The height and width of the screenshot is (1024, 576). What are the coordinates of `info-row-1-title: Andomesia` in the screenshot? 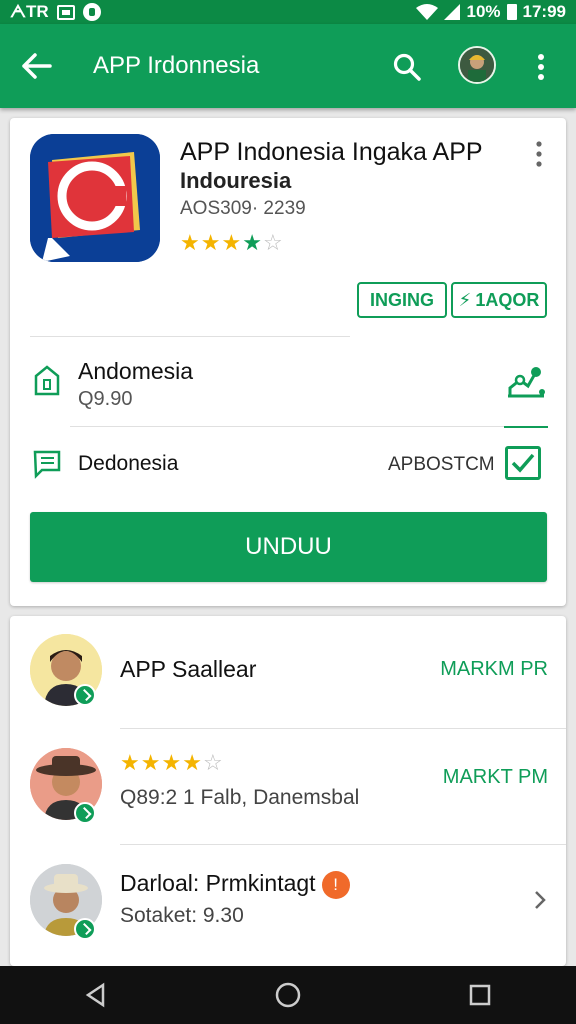 It's located at (136, 371).